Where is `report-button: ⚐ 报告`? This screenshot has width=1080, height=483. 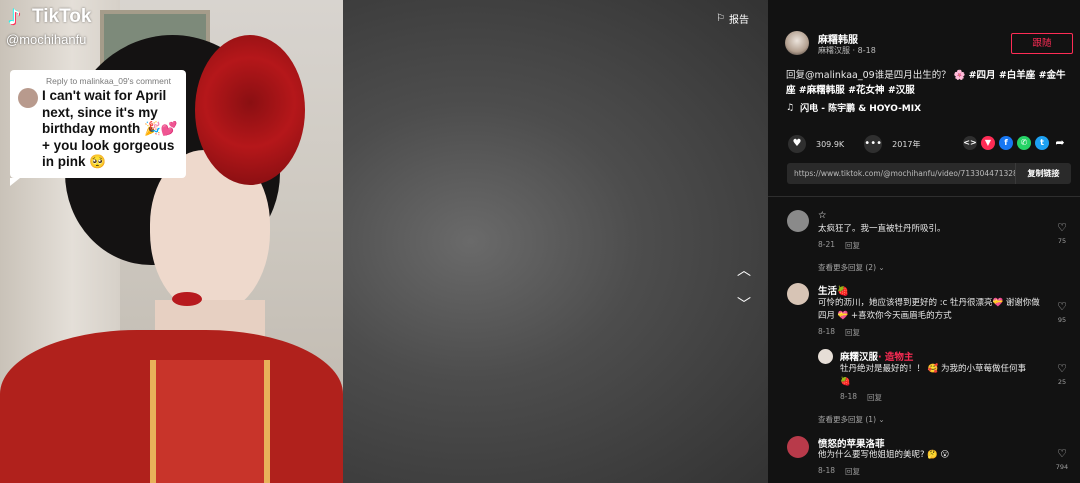 report-button: ⚐ 报告 is located at coordinates (732, 18).